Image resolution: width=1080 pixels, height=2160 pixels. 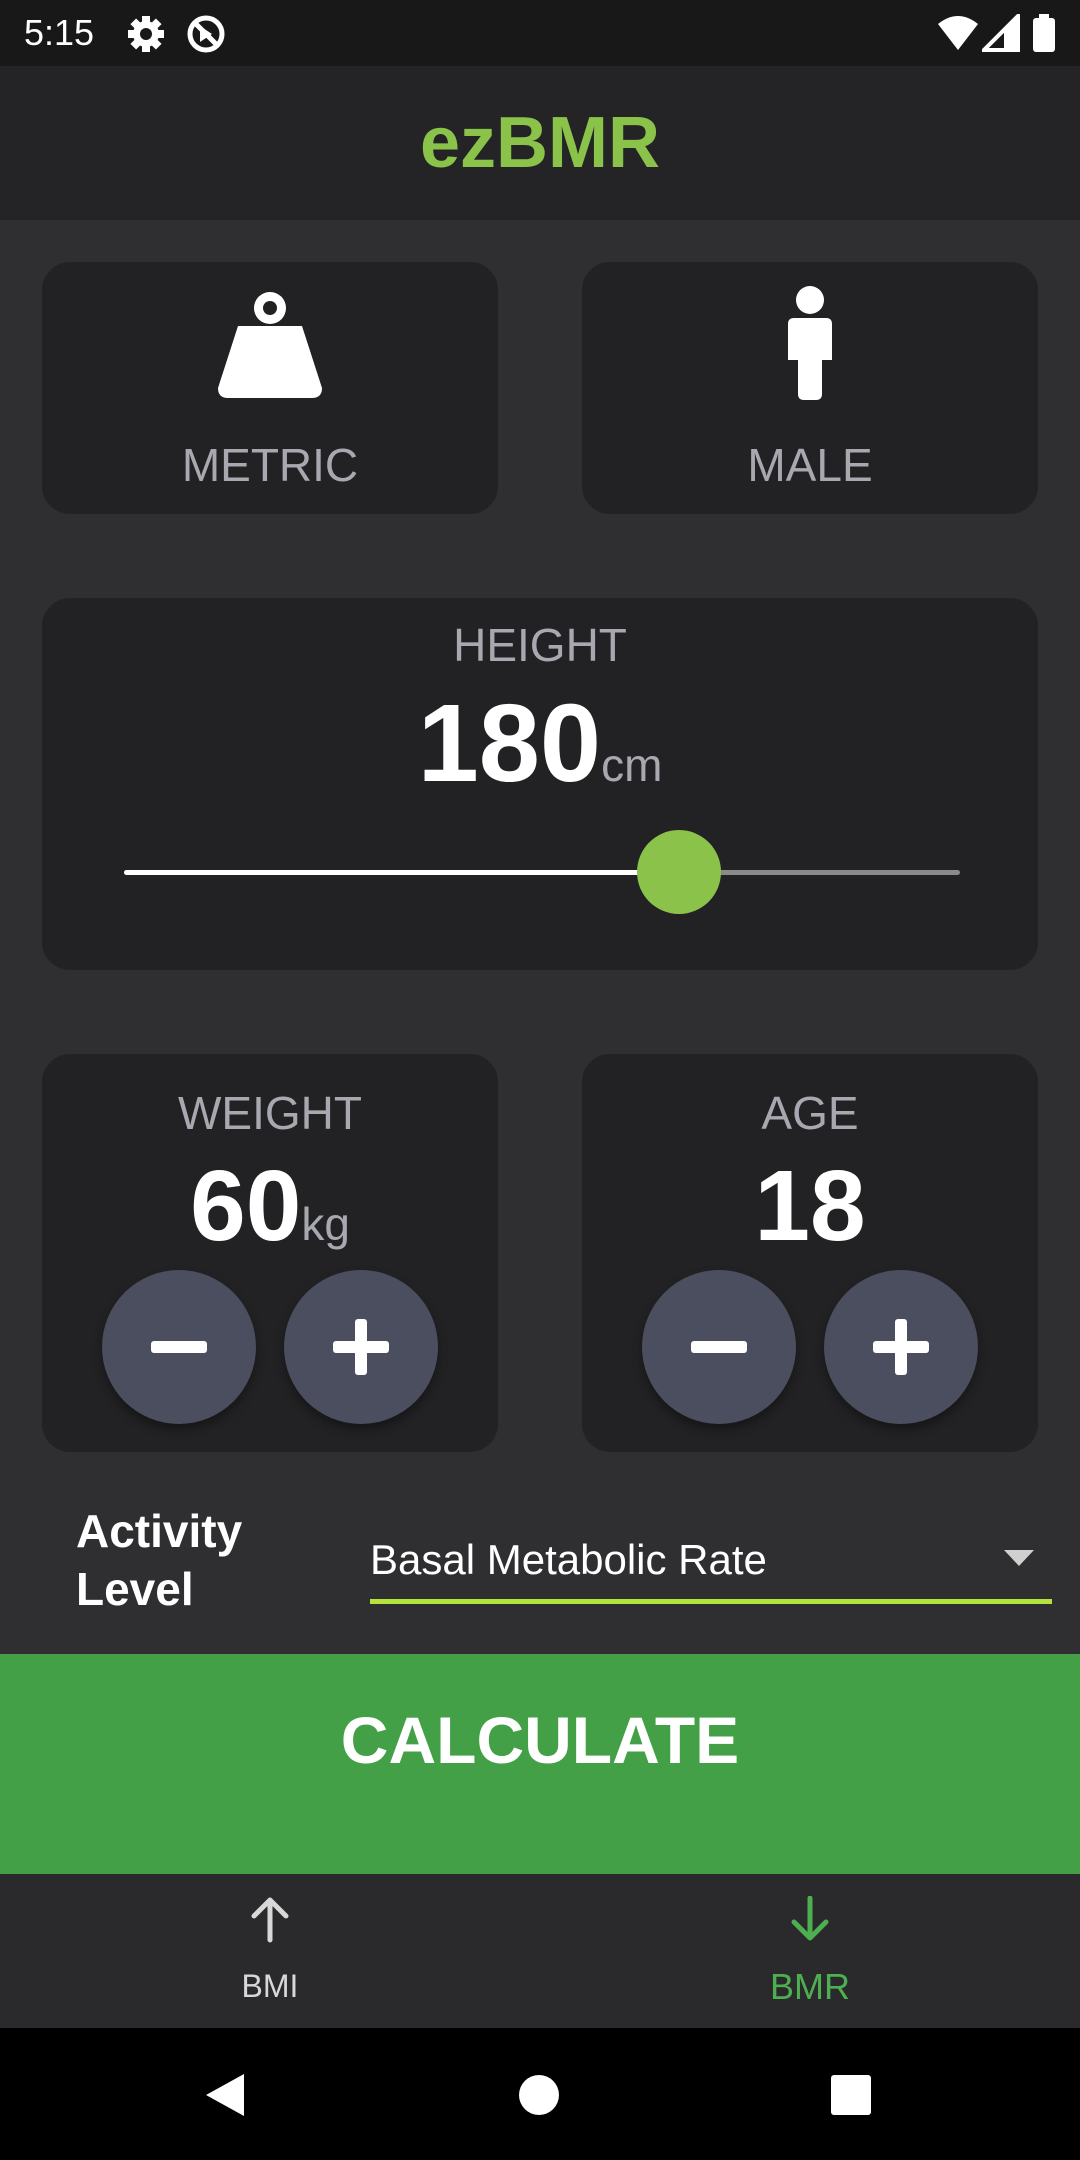 I want to click on nav-label-bmi: BMI, so click(x=270, y=1986).